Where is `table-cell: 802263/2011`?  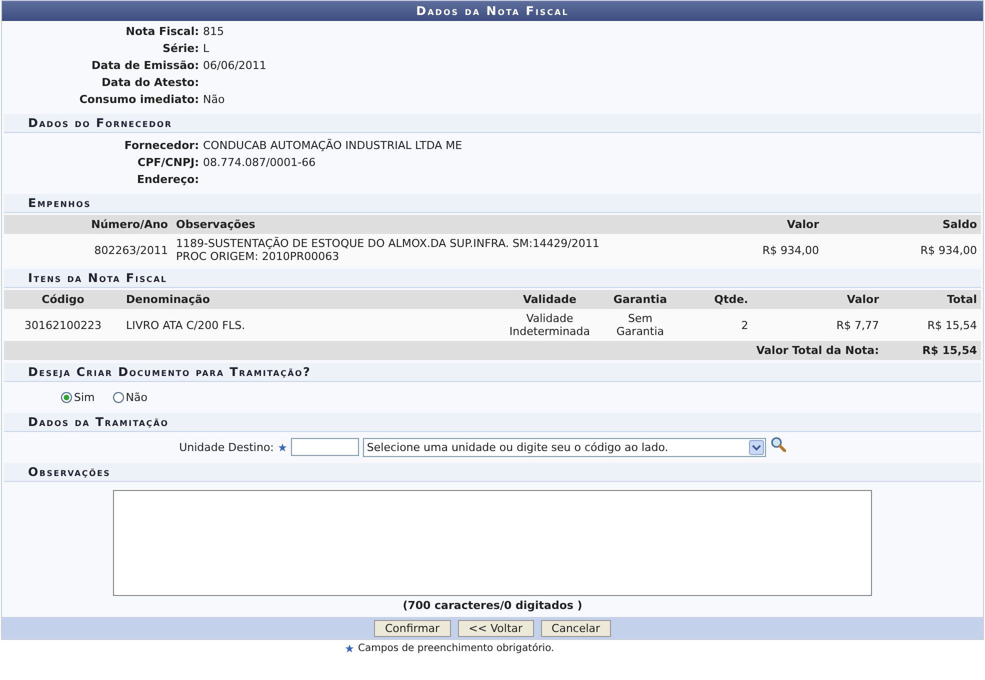 table-cell: 802263/2011 is located at coordinates (88, 250).